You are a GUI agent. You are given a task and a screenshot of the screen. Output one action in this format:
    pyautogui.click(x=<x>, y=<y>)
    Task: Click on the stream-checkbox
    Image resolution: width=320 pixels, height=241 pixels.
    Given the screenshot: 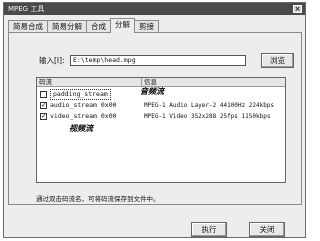 What is the action you would take?
    pyautogui.click(x=43, y=94)
    